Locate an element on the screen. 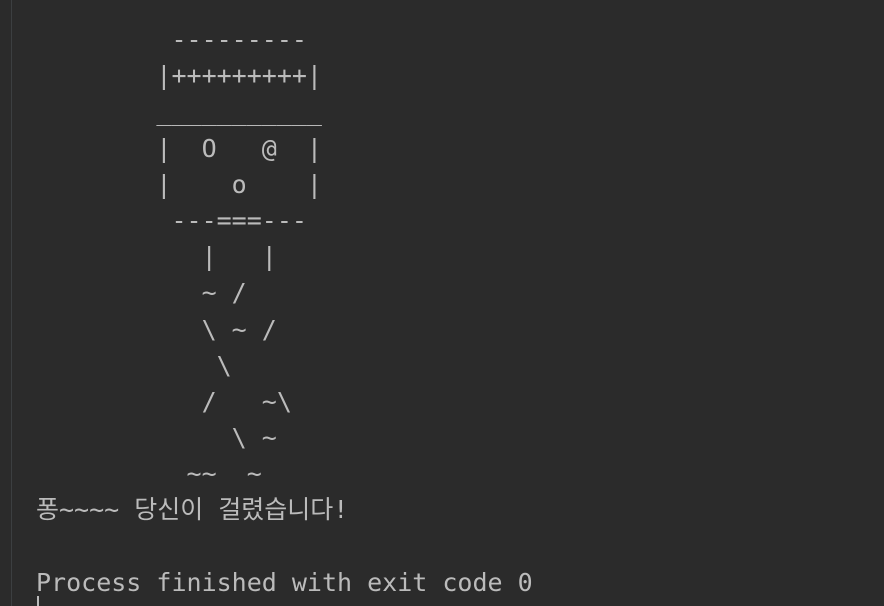 The image size is (884, 606). output-line: ~~ ~ is located at coordinates (149, 474).